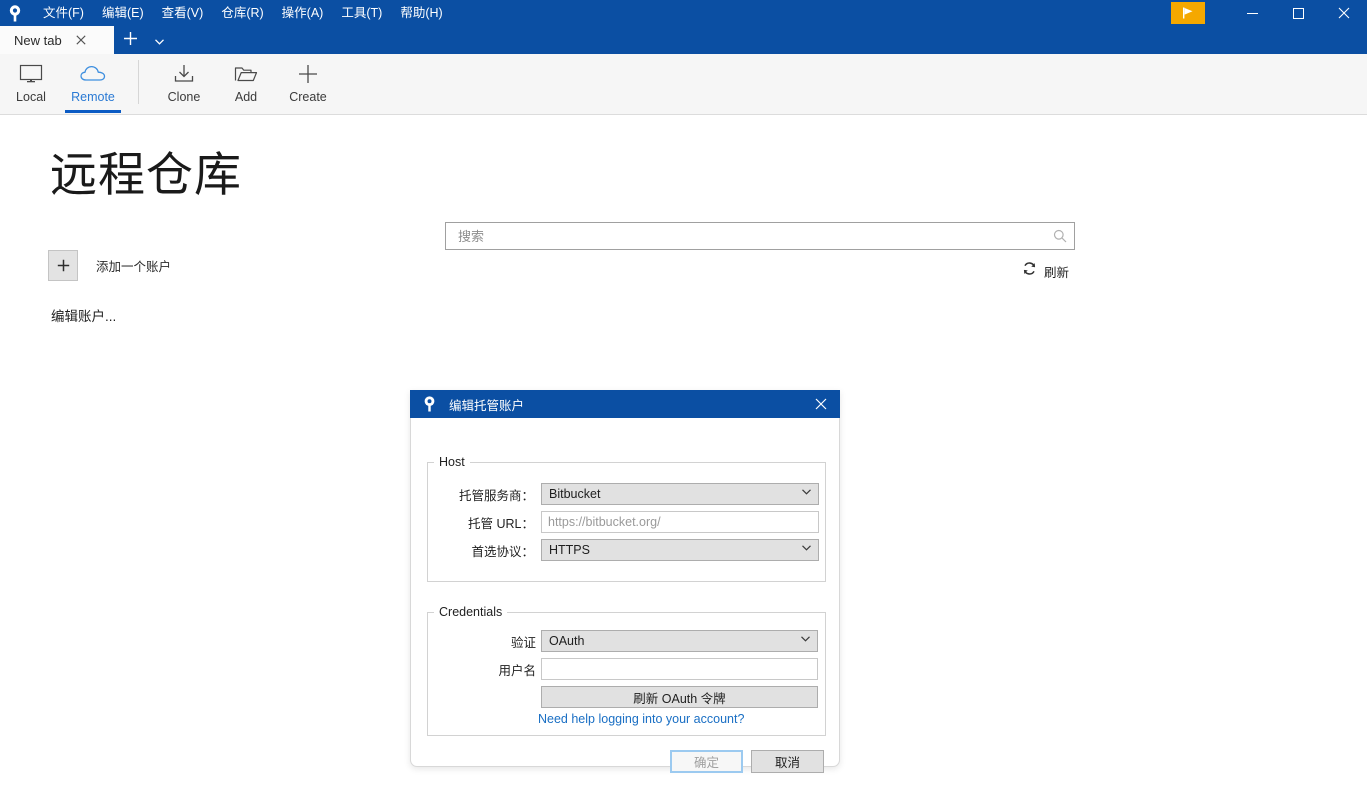 Image resolution: width=1367 pixels, height=789 pixels. What do you see at coordinates (683, 40) in the screenshot?
I see `tab-bar: New tab` at bounding box center [683, 40].